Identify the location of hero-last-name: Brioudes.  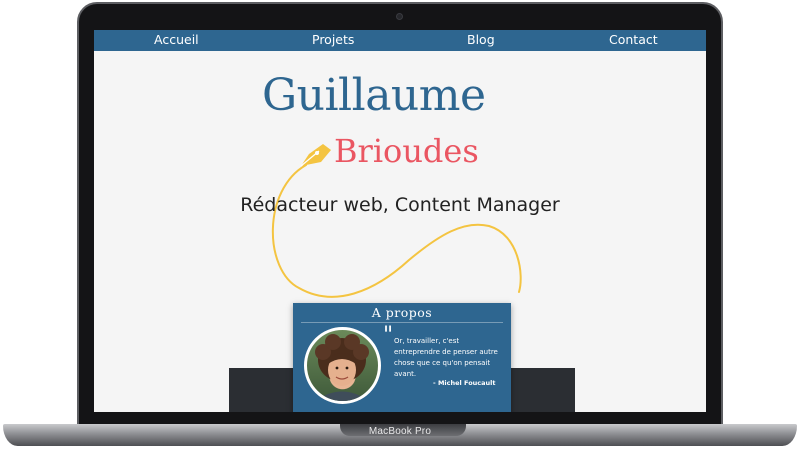
(406, 151).